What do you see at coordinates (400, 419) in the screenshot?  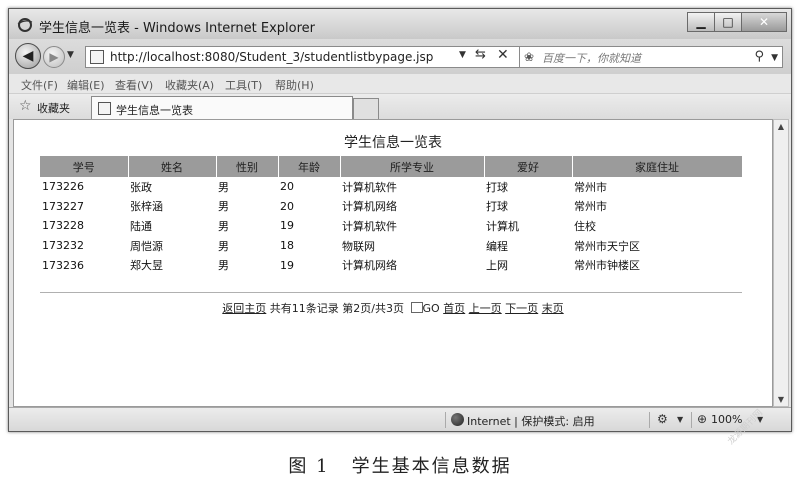 I see `status-bar: Internet | 保护模式: 启用 ⚙ ▼ ⊕ 100% ▼` at bounding box center [400, 419].